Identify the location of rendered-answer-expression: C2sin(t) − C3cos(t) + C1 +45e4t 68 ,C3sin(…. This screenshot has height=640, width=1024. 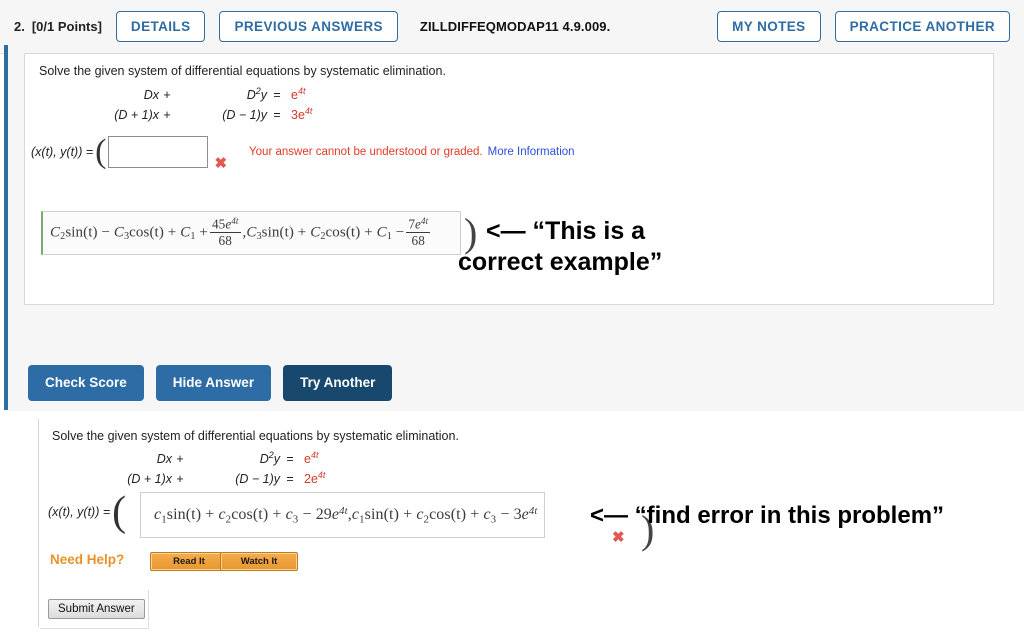
(240, 232).